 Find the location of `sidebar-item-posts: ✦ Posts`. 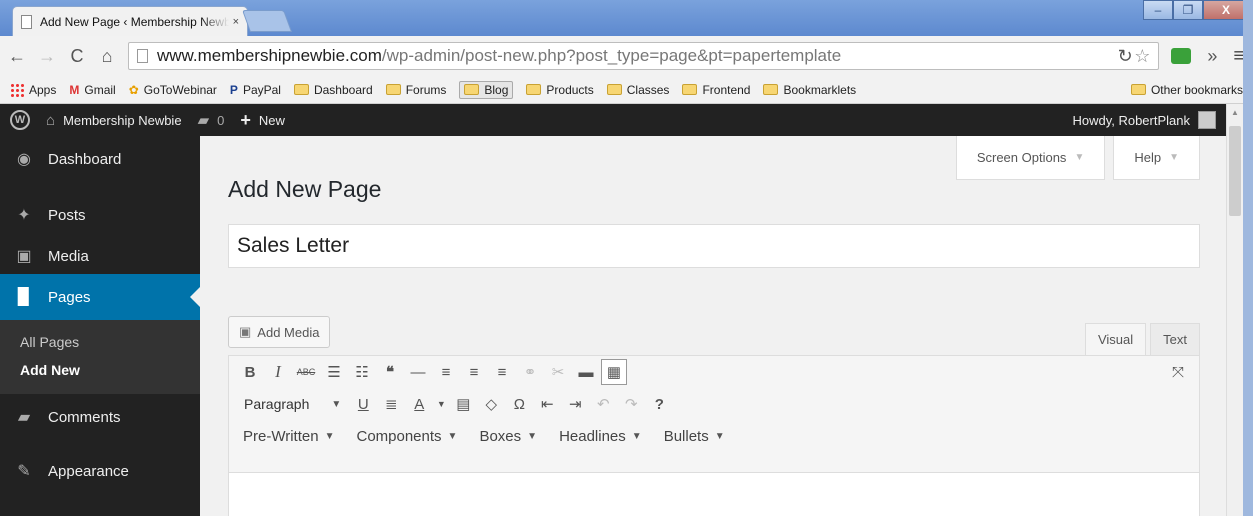

sidebar-item-posts: ✦ Posts is located at coordinates (100, 215).